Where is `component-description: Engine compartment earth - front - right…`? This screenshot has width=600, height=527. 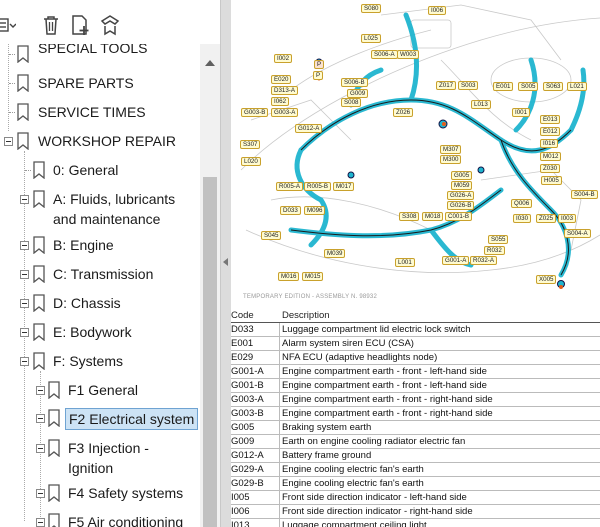 component-description: Engine compartment earth - front - right… is located at coordinates (387, 413).